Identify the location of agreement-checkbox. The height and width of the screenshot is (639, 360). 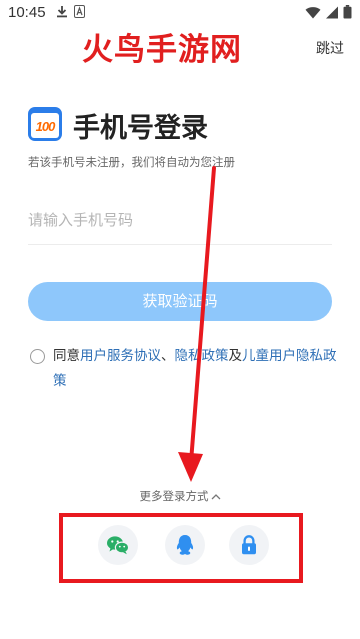
(37, 356).